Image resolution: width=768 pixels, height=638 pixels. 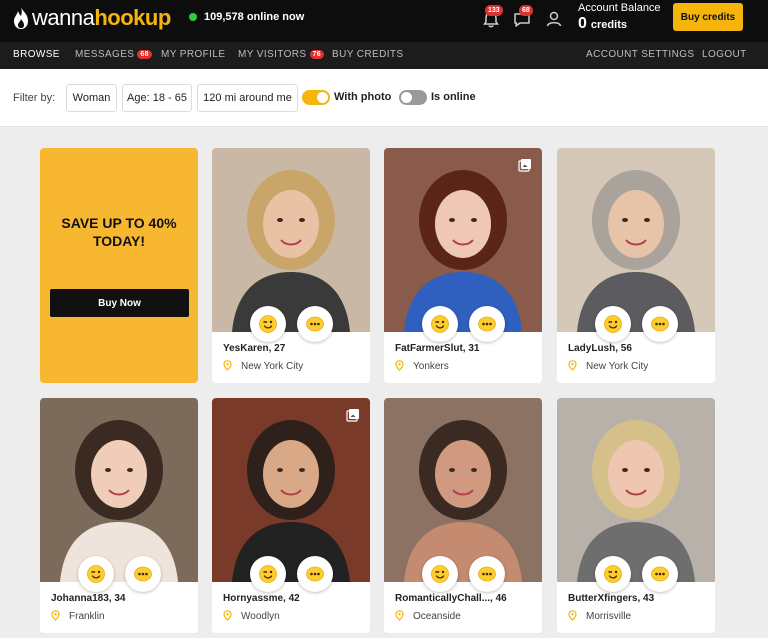 What do you see at coordinates (608, 616) in the screenshot?
I see `profile-city: Morrisville` at bounding box center [608, 616].